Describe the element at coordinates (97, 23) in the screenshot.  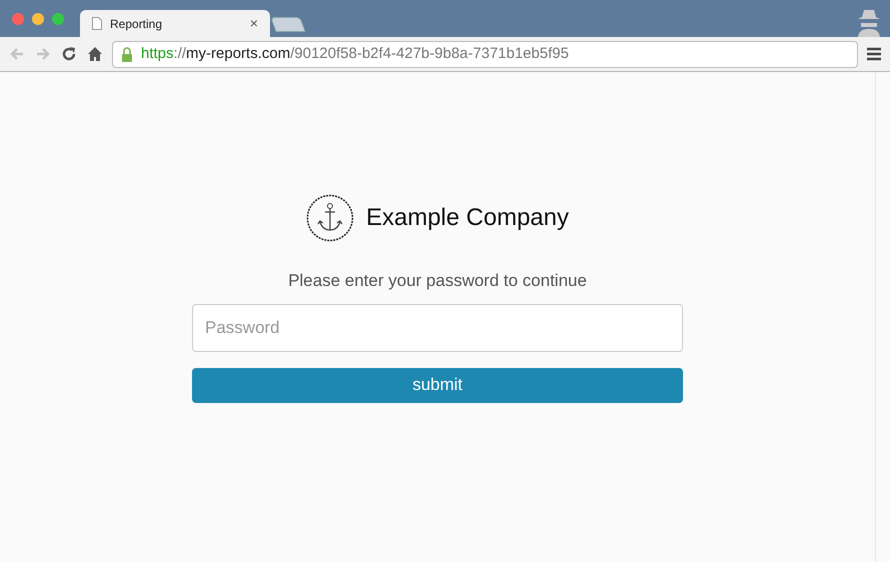
I see `page-icon` at that location.